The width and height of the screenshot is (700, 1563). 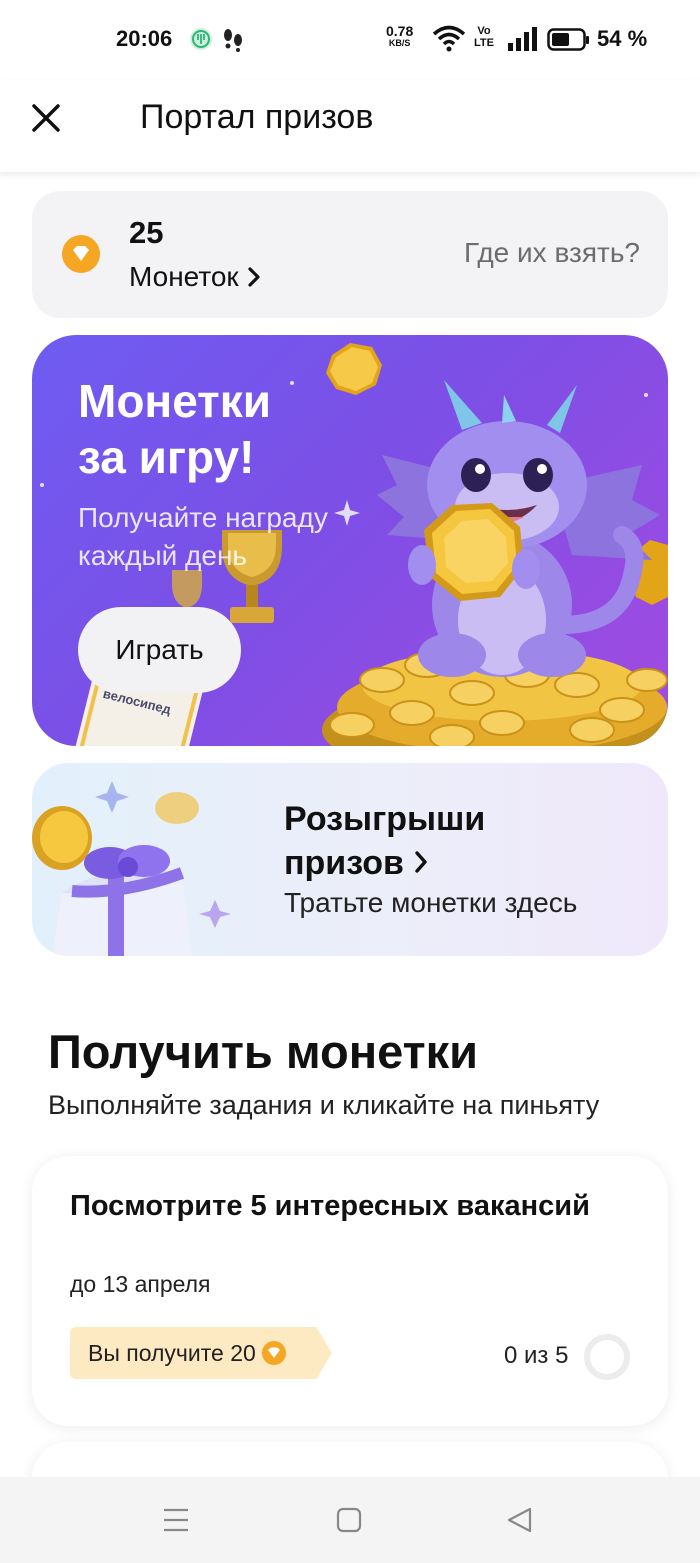 What do you see at coordinates (449, 40) in the screenshot?
I see `wifi-icon` at bounding box center [449, 40].